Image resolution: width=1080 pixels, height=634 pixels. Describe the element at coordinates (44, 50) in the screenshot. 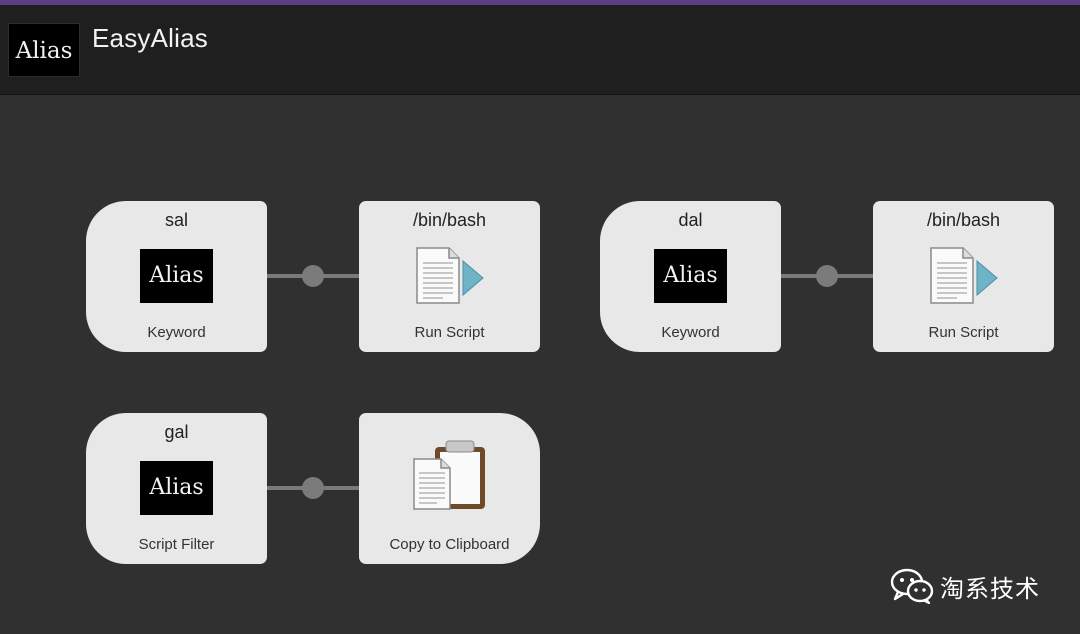

I see `workflow-alias-icon: Alias` at that location.